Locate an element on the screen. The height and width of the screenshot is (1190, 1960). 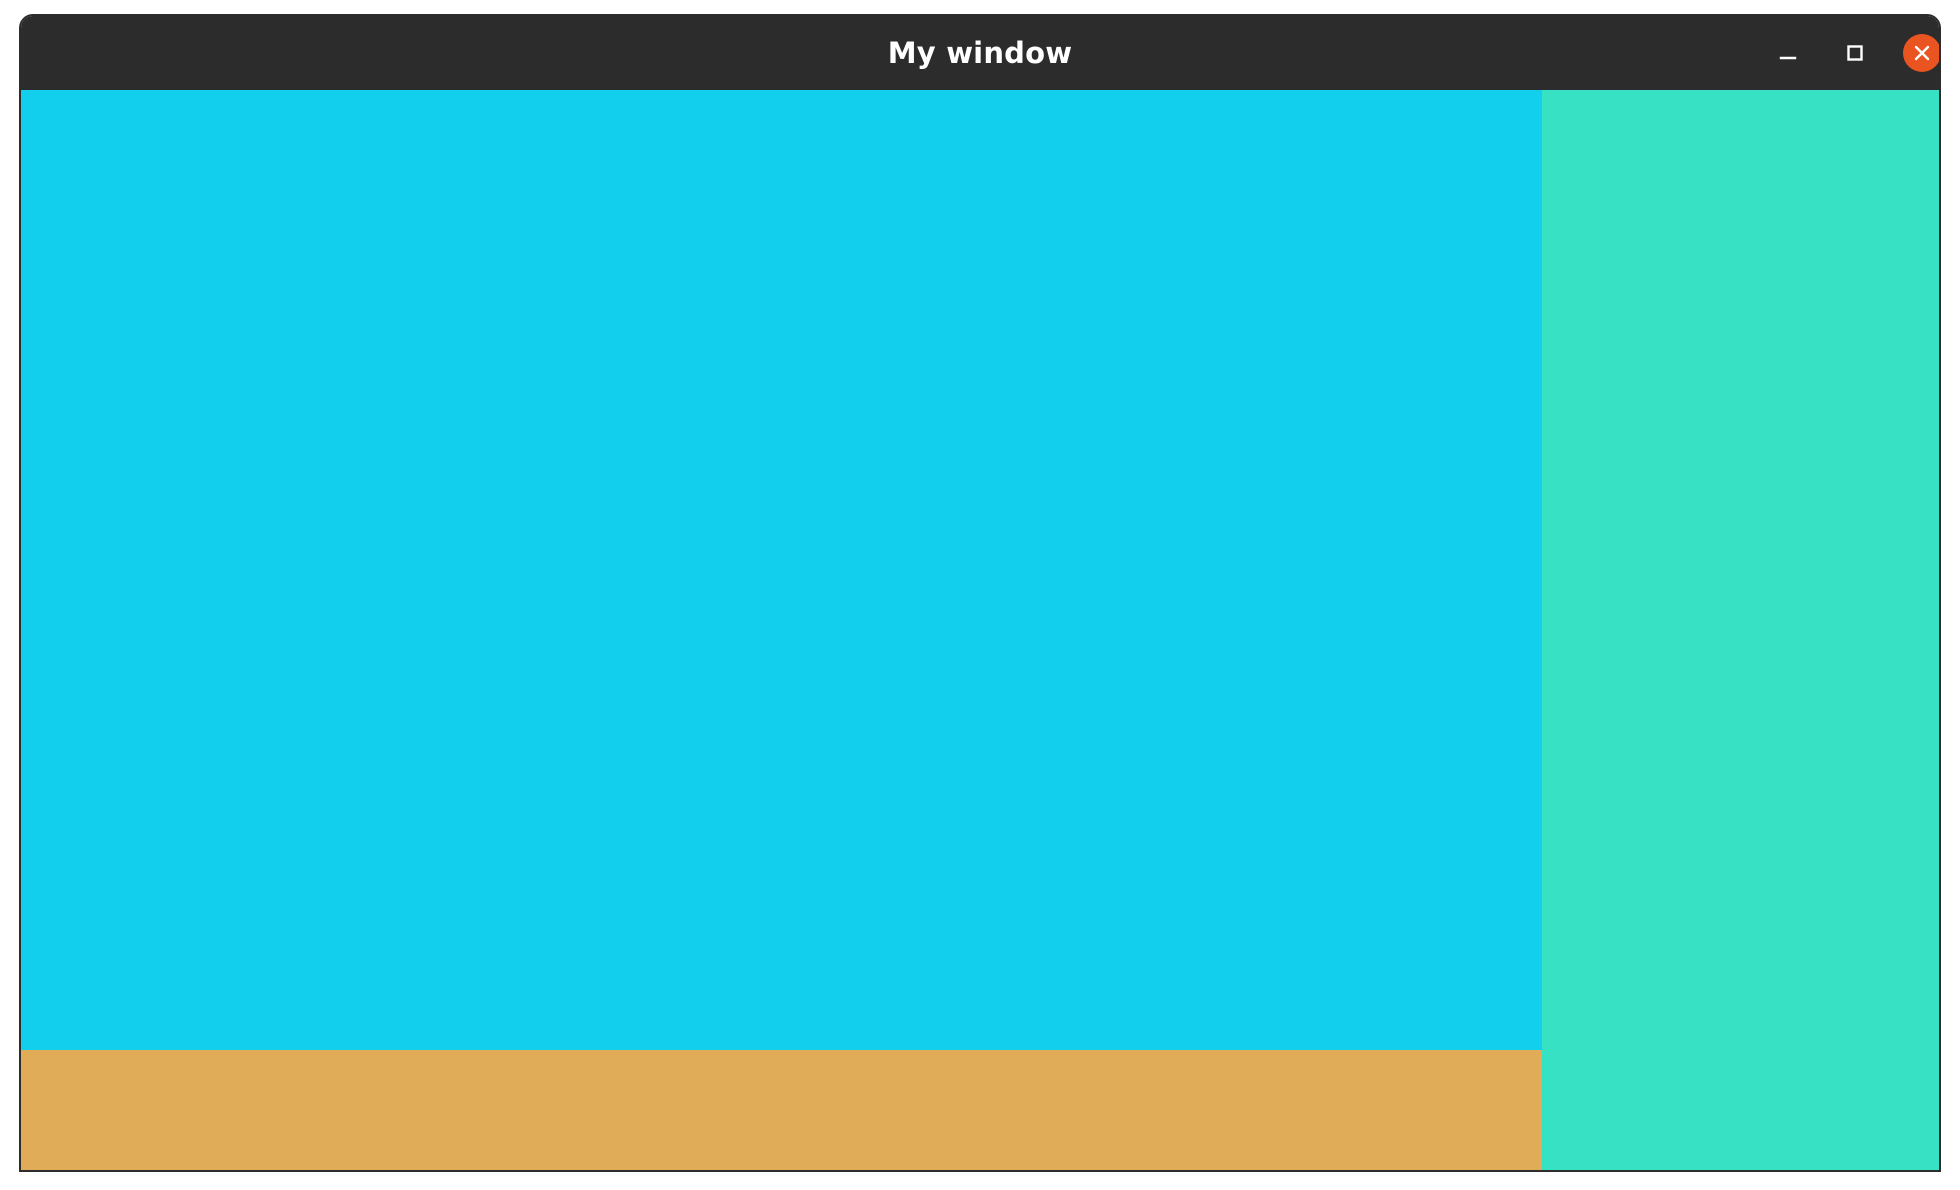
maximize-icon is located at coordinates (1855, 53).